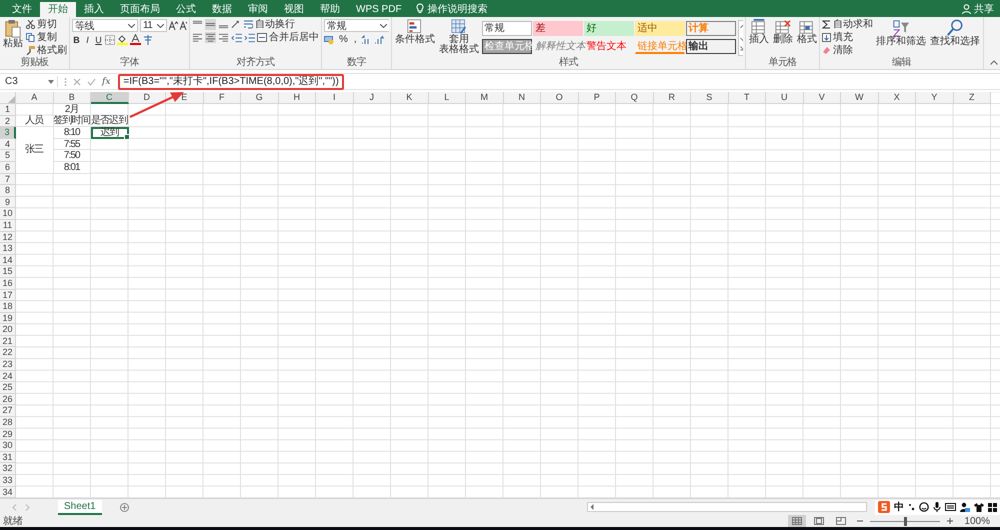  What do you see at coordinates (173, 25) in the screenshot?
I see `grow-font-icon` at bounding box center [173, 25].